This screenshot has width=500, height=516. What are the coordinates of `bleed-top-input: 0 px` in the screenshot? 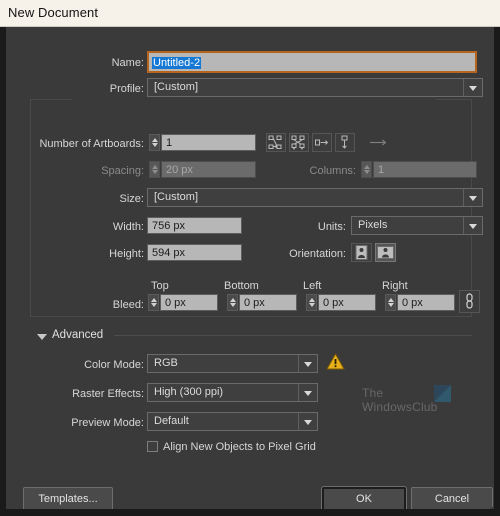 It's located at (189, 302).